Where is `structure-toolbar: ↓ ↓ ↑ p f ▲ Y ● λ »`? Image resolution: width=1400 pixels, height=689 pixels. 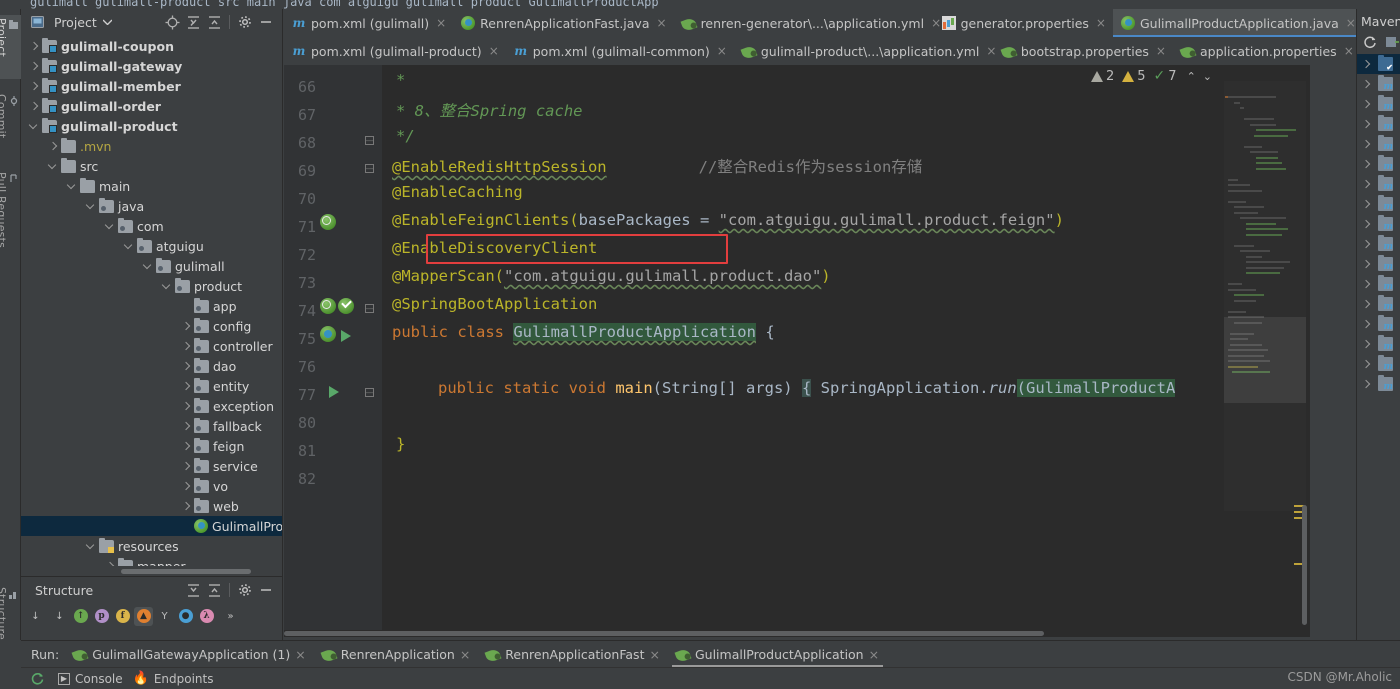 structure-toolbar: ↓ ↓ ↑ p f ▲ Y ● λ » is located at coordinates (151, 616).